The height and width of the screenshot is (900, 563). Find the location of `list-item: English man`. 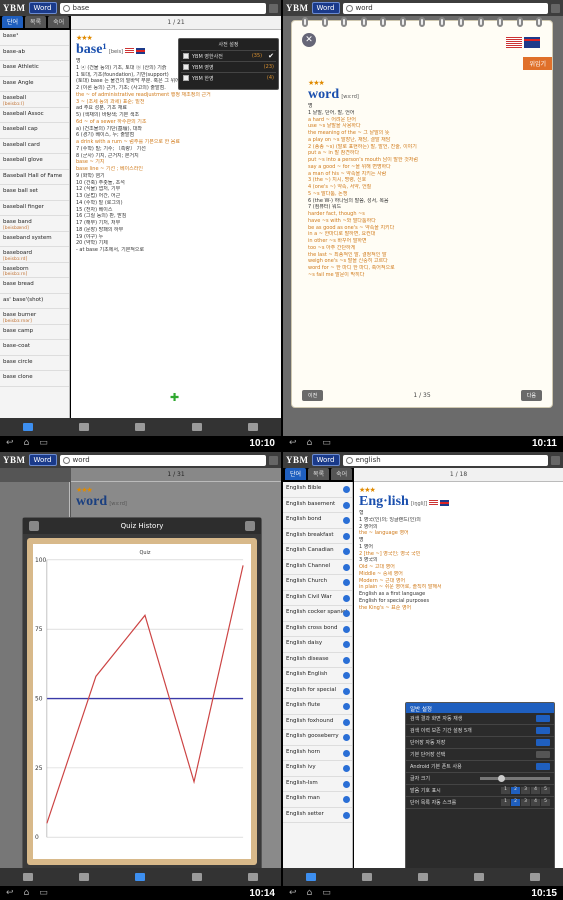

list-item: English man is located at coordinates (317, 800).